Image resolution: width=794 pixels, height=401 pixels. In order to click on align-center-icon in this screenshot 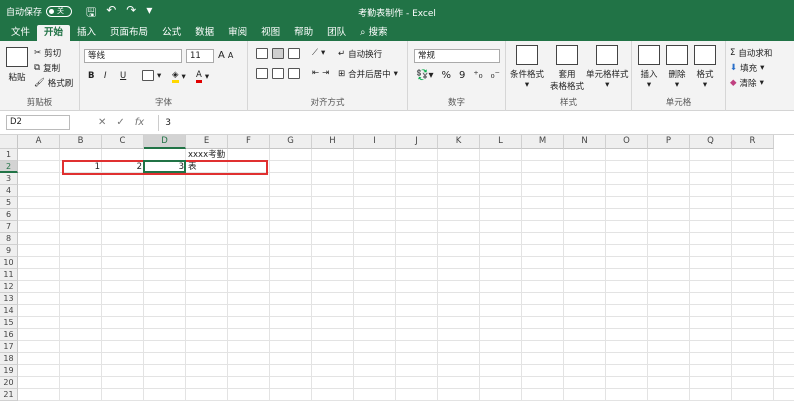, I will do `click(278, 73)`.